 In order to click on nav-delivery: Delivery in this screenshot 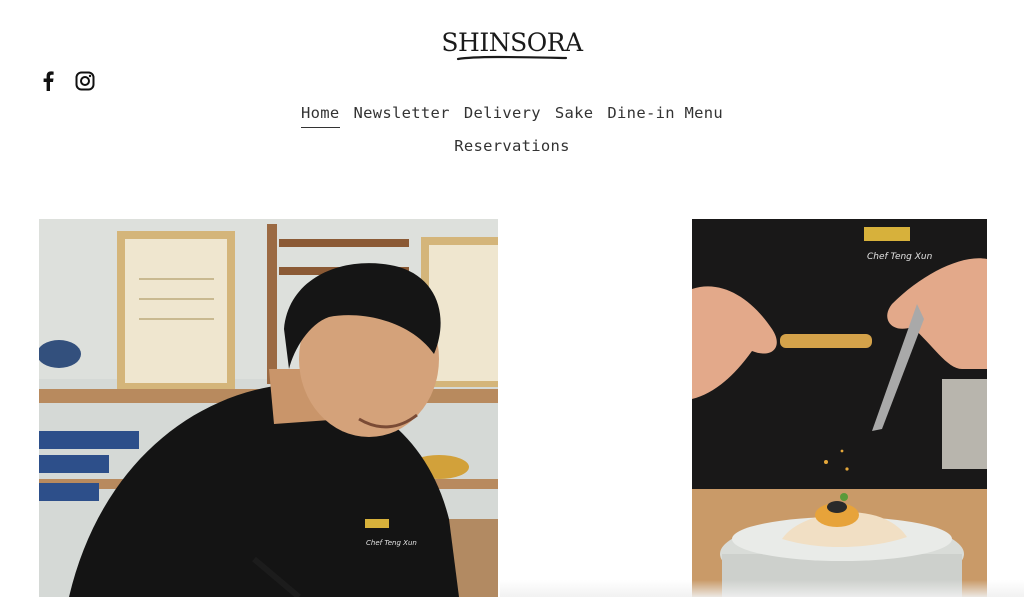, I will do `click(502, 115)`.